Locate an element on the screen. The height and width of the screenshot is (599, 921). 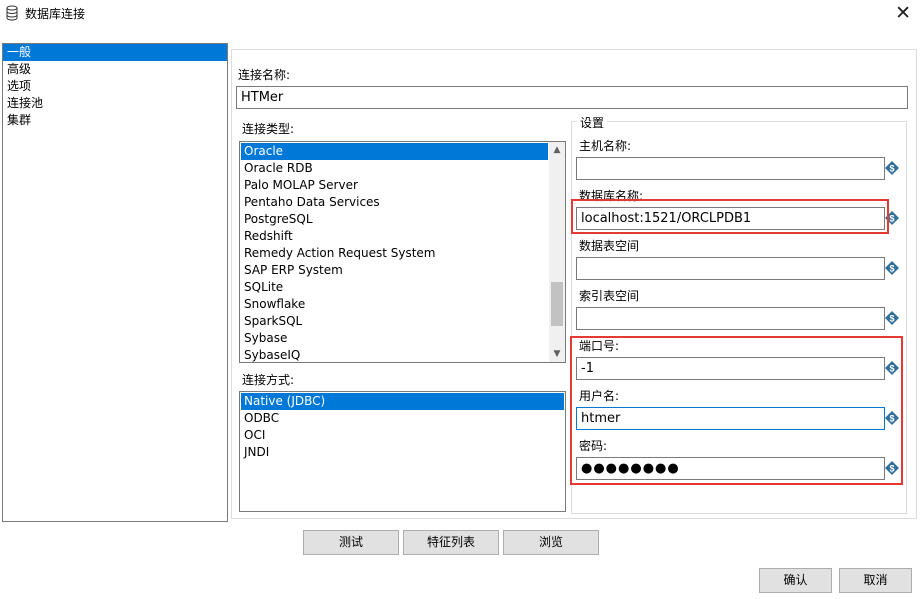
nav-item-options: 选项 is located at coordinates (115, 86).